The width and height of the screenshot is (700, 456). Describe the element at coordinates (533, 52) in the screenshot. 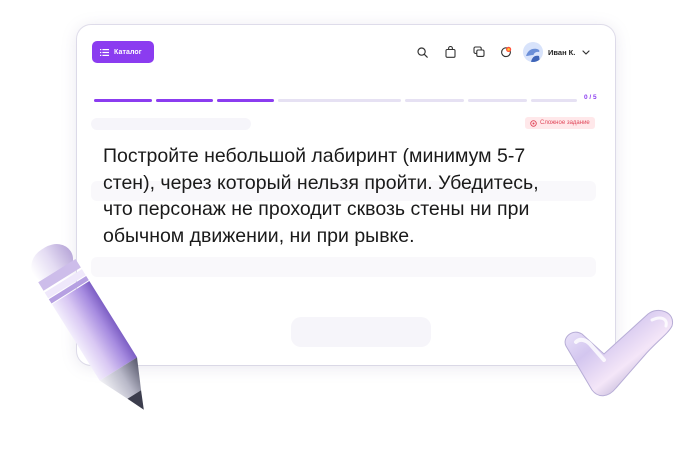

I see `avatar` at that location.